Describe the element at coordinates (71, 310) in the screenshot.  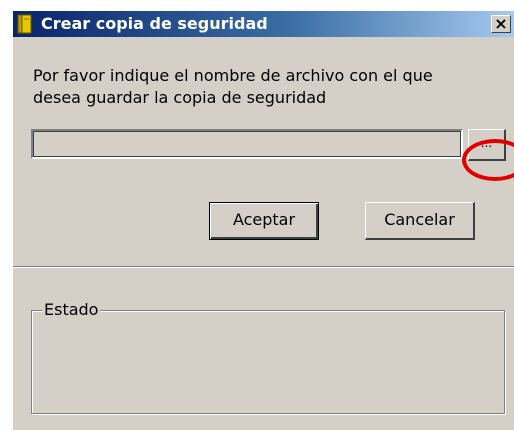
I see `status-group-label: Estado` at that location.